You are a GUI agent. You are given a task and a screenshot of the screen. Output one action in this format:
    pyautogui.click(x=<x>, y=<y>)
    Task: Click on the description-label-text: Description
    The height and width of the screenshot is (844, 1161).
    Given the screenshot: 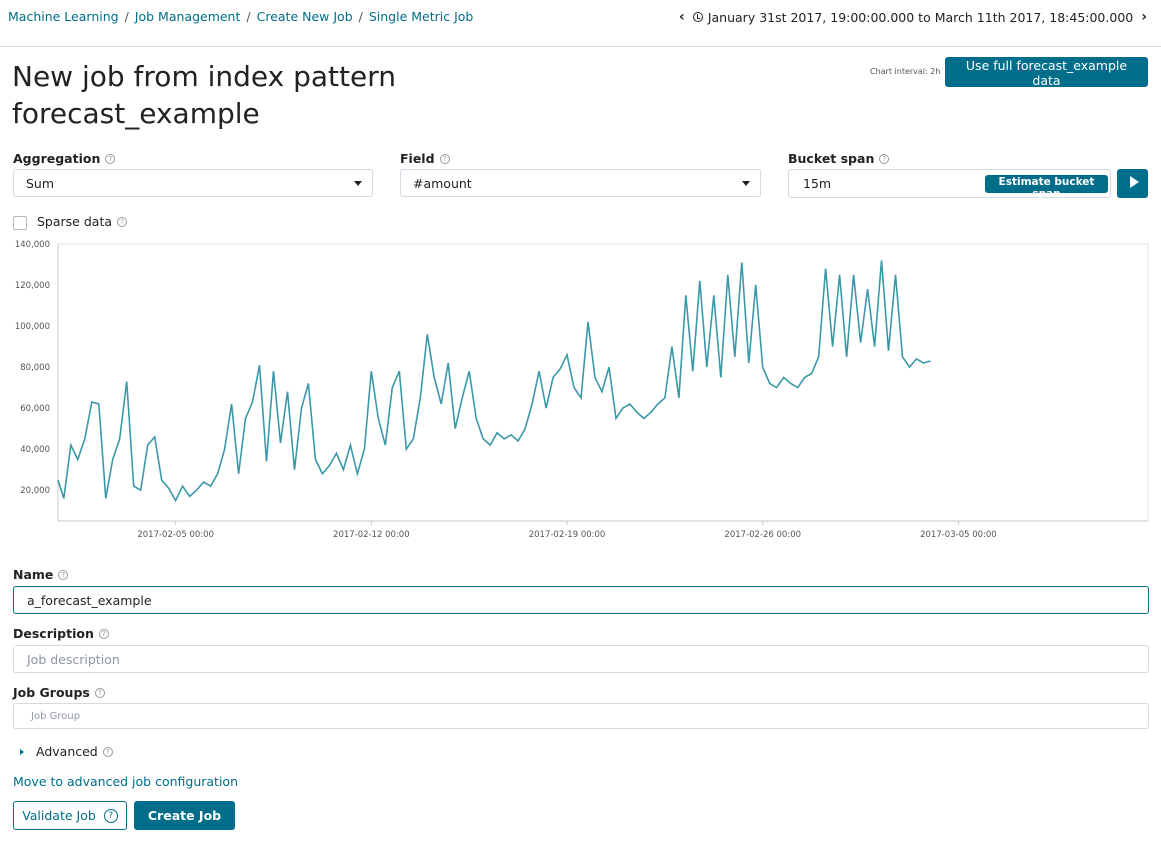 What is the action you would take?
    pyautogui.click(x=53, y=633)
    